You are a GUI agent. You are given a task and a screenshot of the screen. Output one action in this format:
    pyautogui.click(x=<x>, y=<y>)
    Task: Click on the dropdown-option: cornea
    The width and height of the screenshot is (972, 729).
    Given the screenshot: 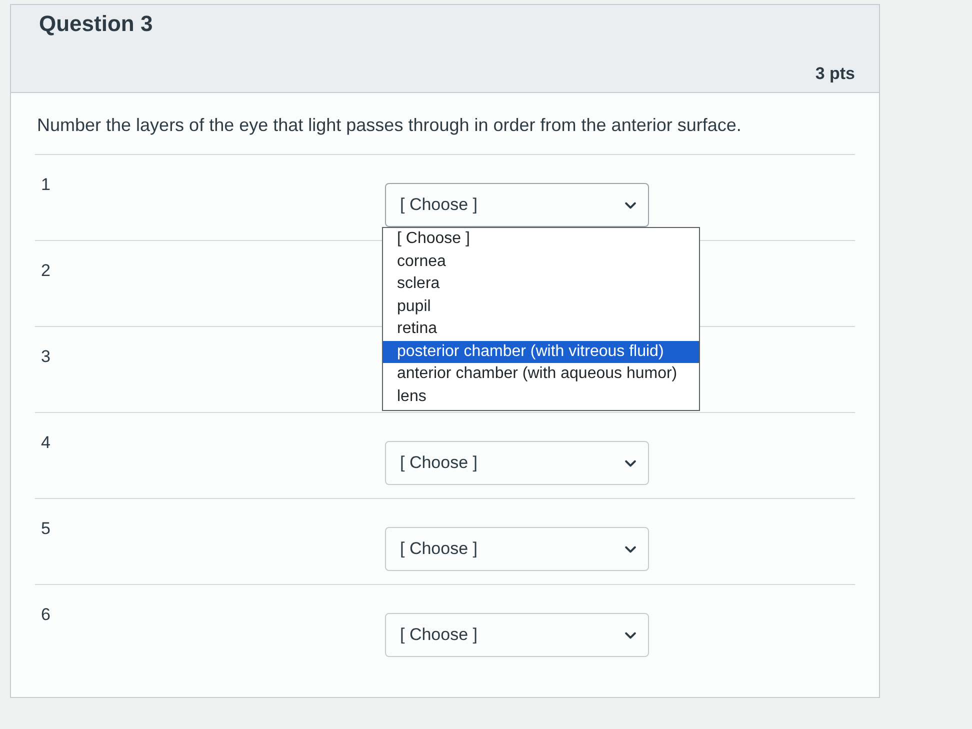 What is the action you would take?
    pyautogui.click(x=541, y=261)
    